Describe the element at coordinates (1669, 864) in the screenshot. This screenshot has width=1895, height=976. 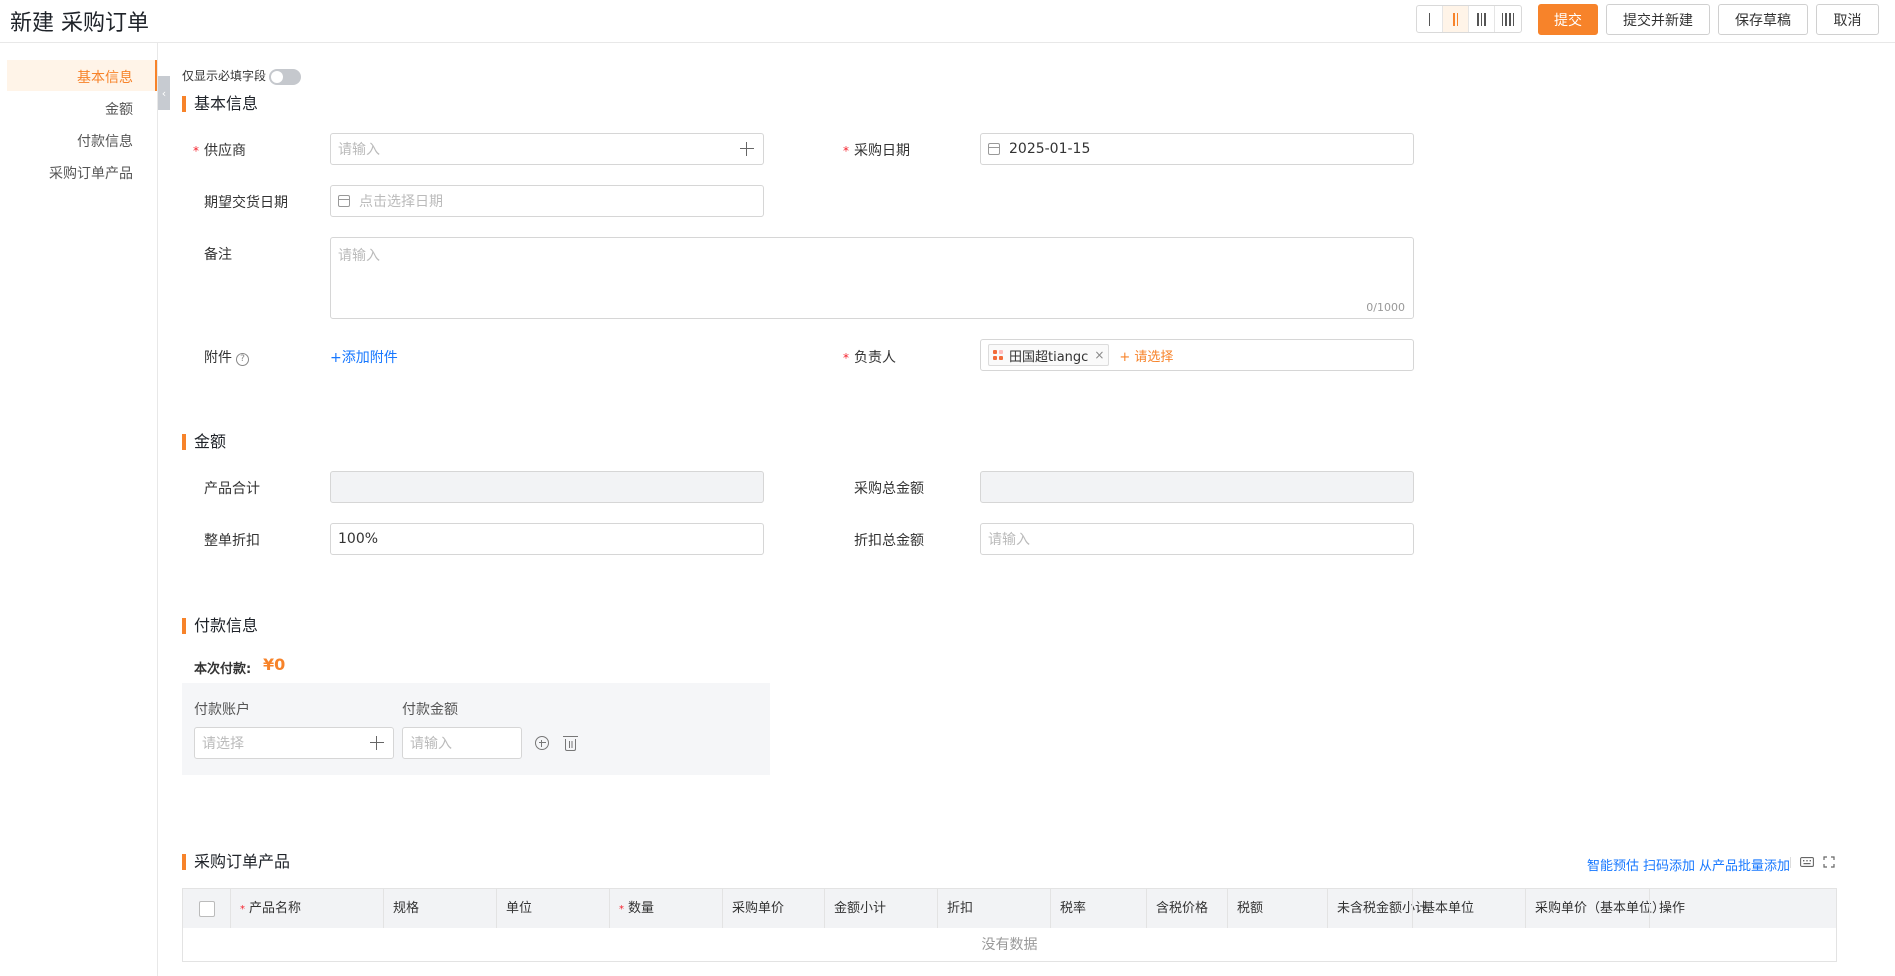
I see `scan-add-link: 扫码添加` at that location.